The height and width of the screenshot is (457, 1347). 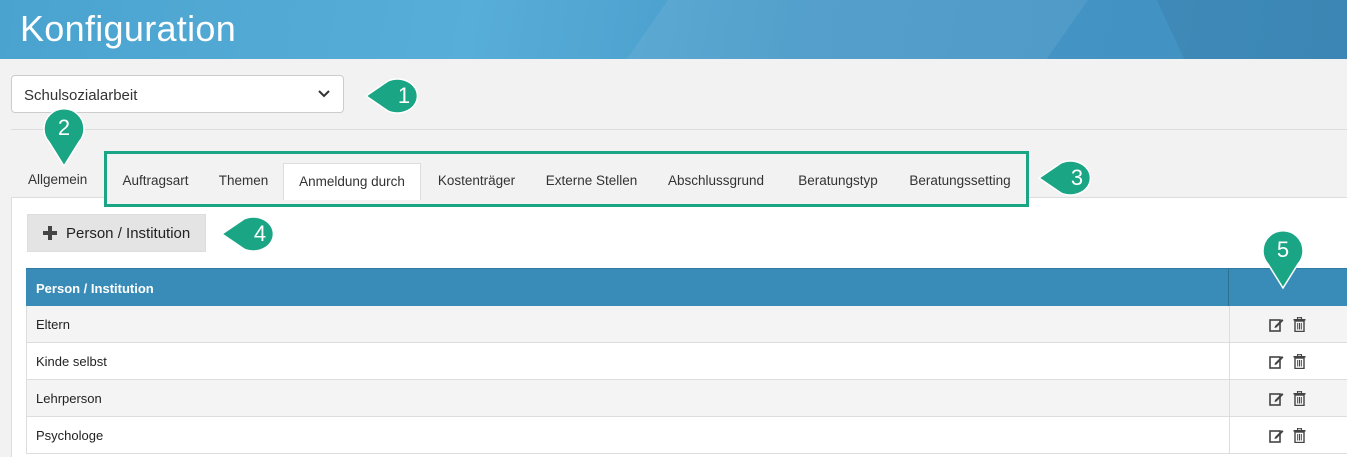 What do you see at coordinates (591, 181) in the screenshot?
I see `tab-externe-stellen: Externe Stellen` at bounding box center [591, 181].